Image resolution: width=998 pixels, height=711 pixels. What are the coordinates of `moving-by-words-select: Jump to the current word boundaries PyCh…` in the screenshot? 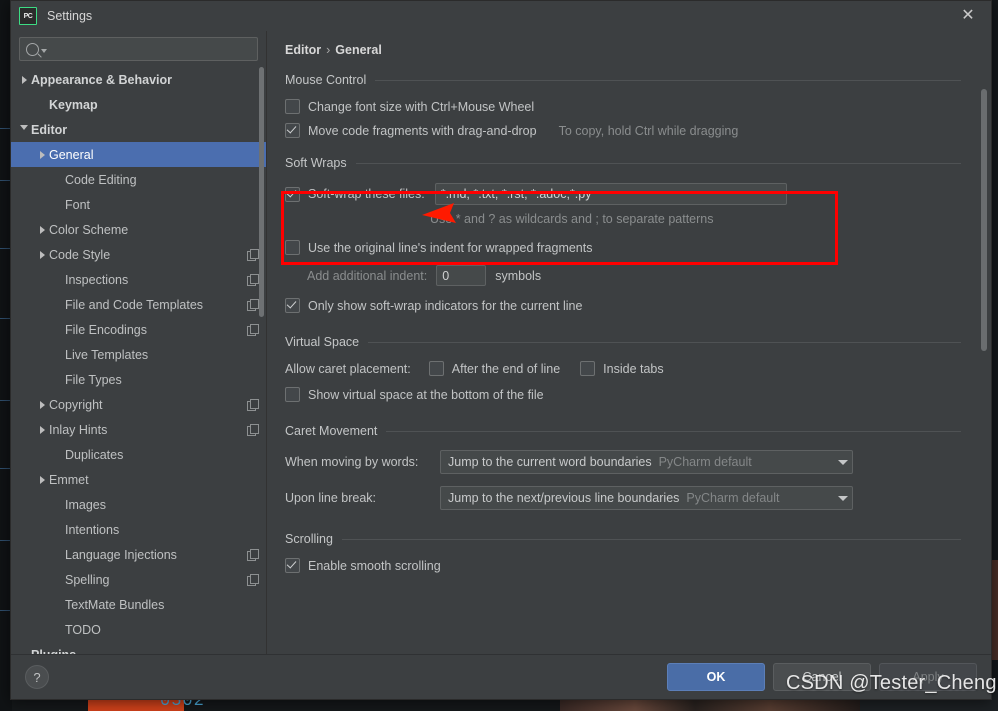 It's located at (646, 462).